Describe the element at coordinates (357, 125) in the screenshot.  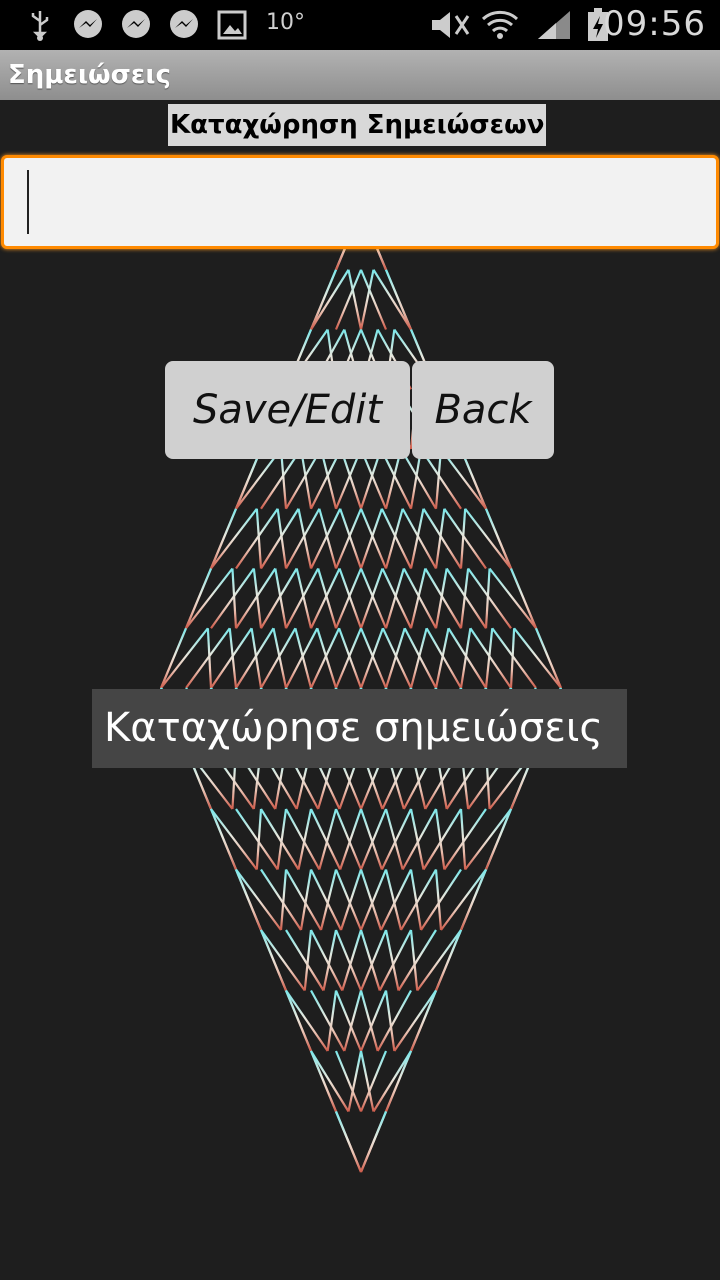
I see `page-heading: Καταχώρηση Σημειώσεων` at that location.